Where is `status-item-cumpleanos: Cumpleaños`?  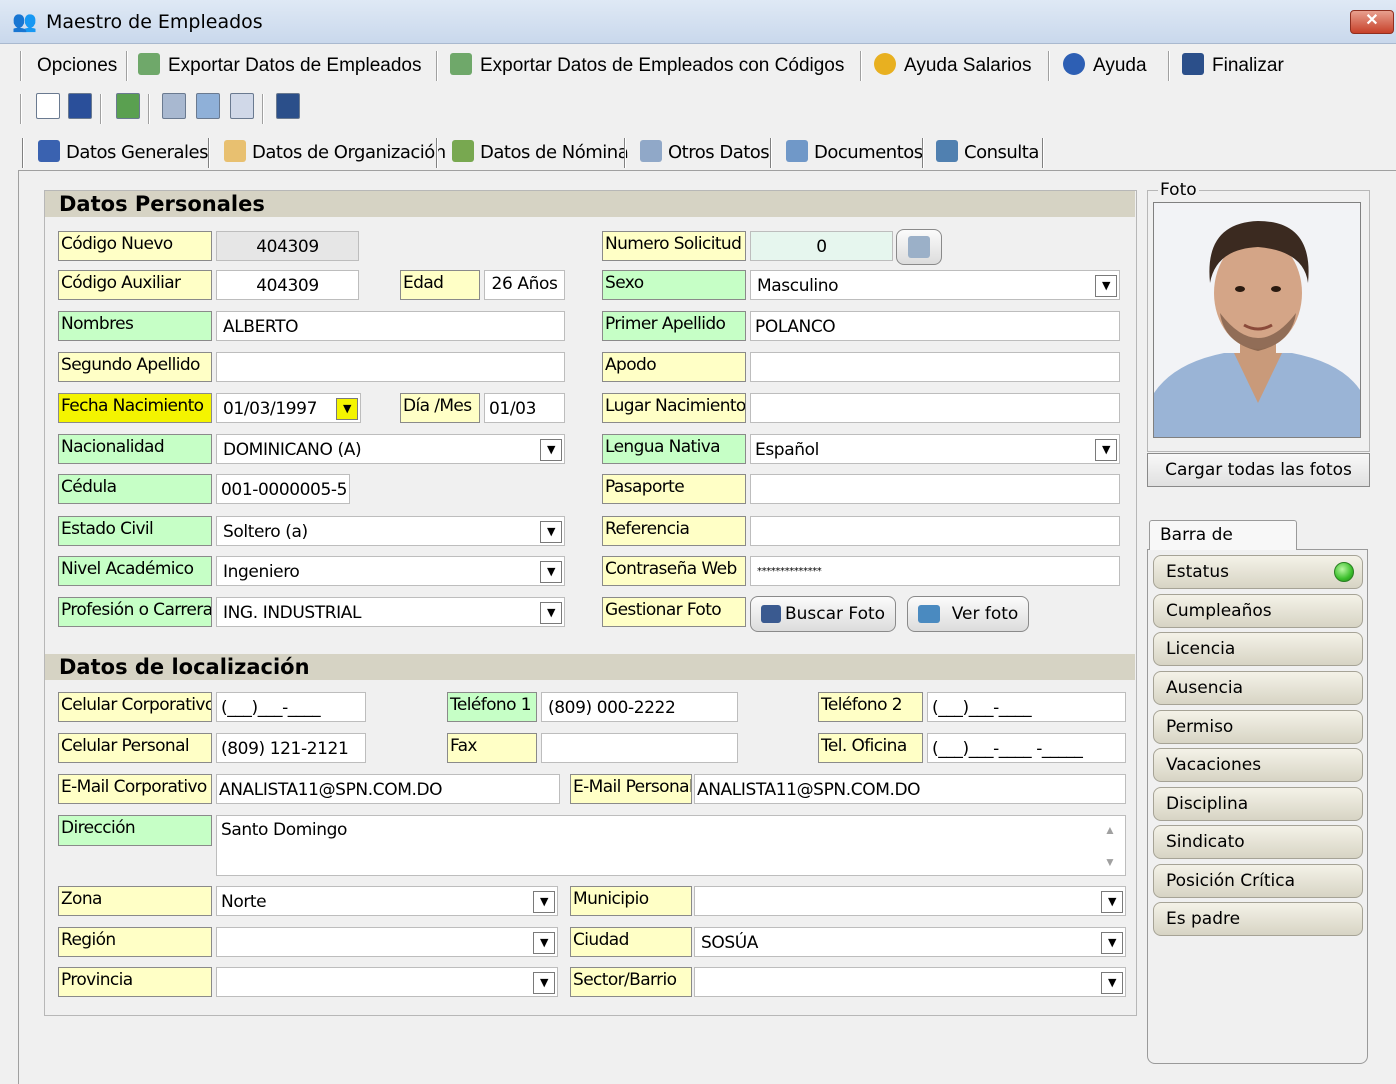 status-item-cumpleanos: Cumpleaños is located at coordinates (1258, 611).